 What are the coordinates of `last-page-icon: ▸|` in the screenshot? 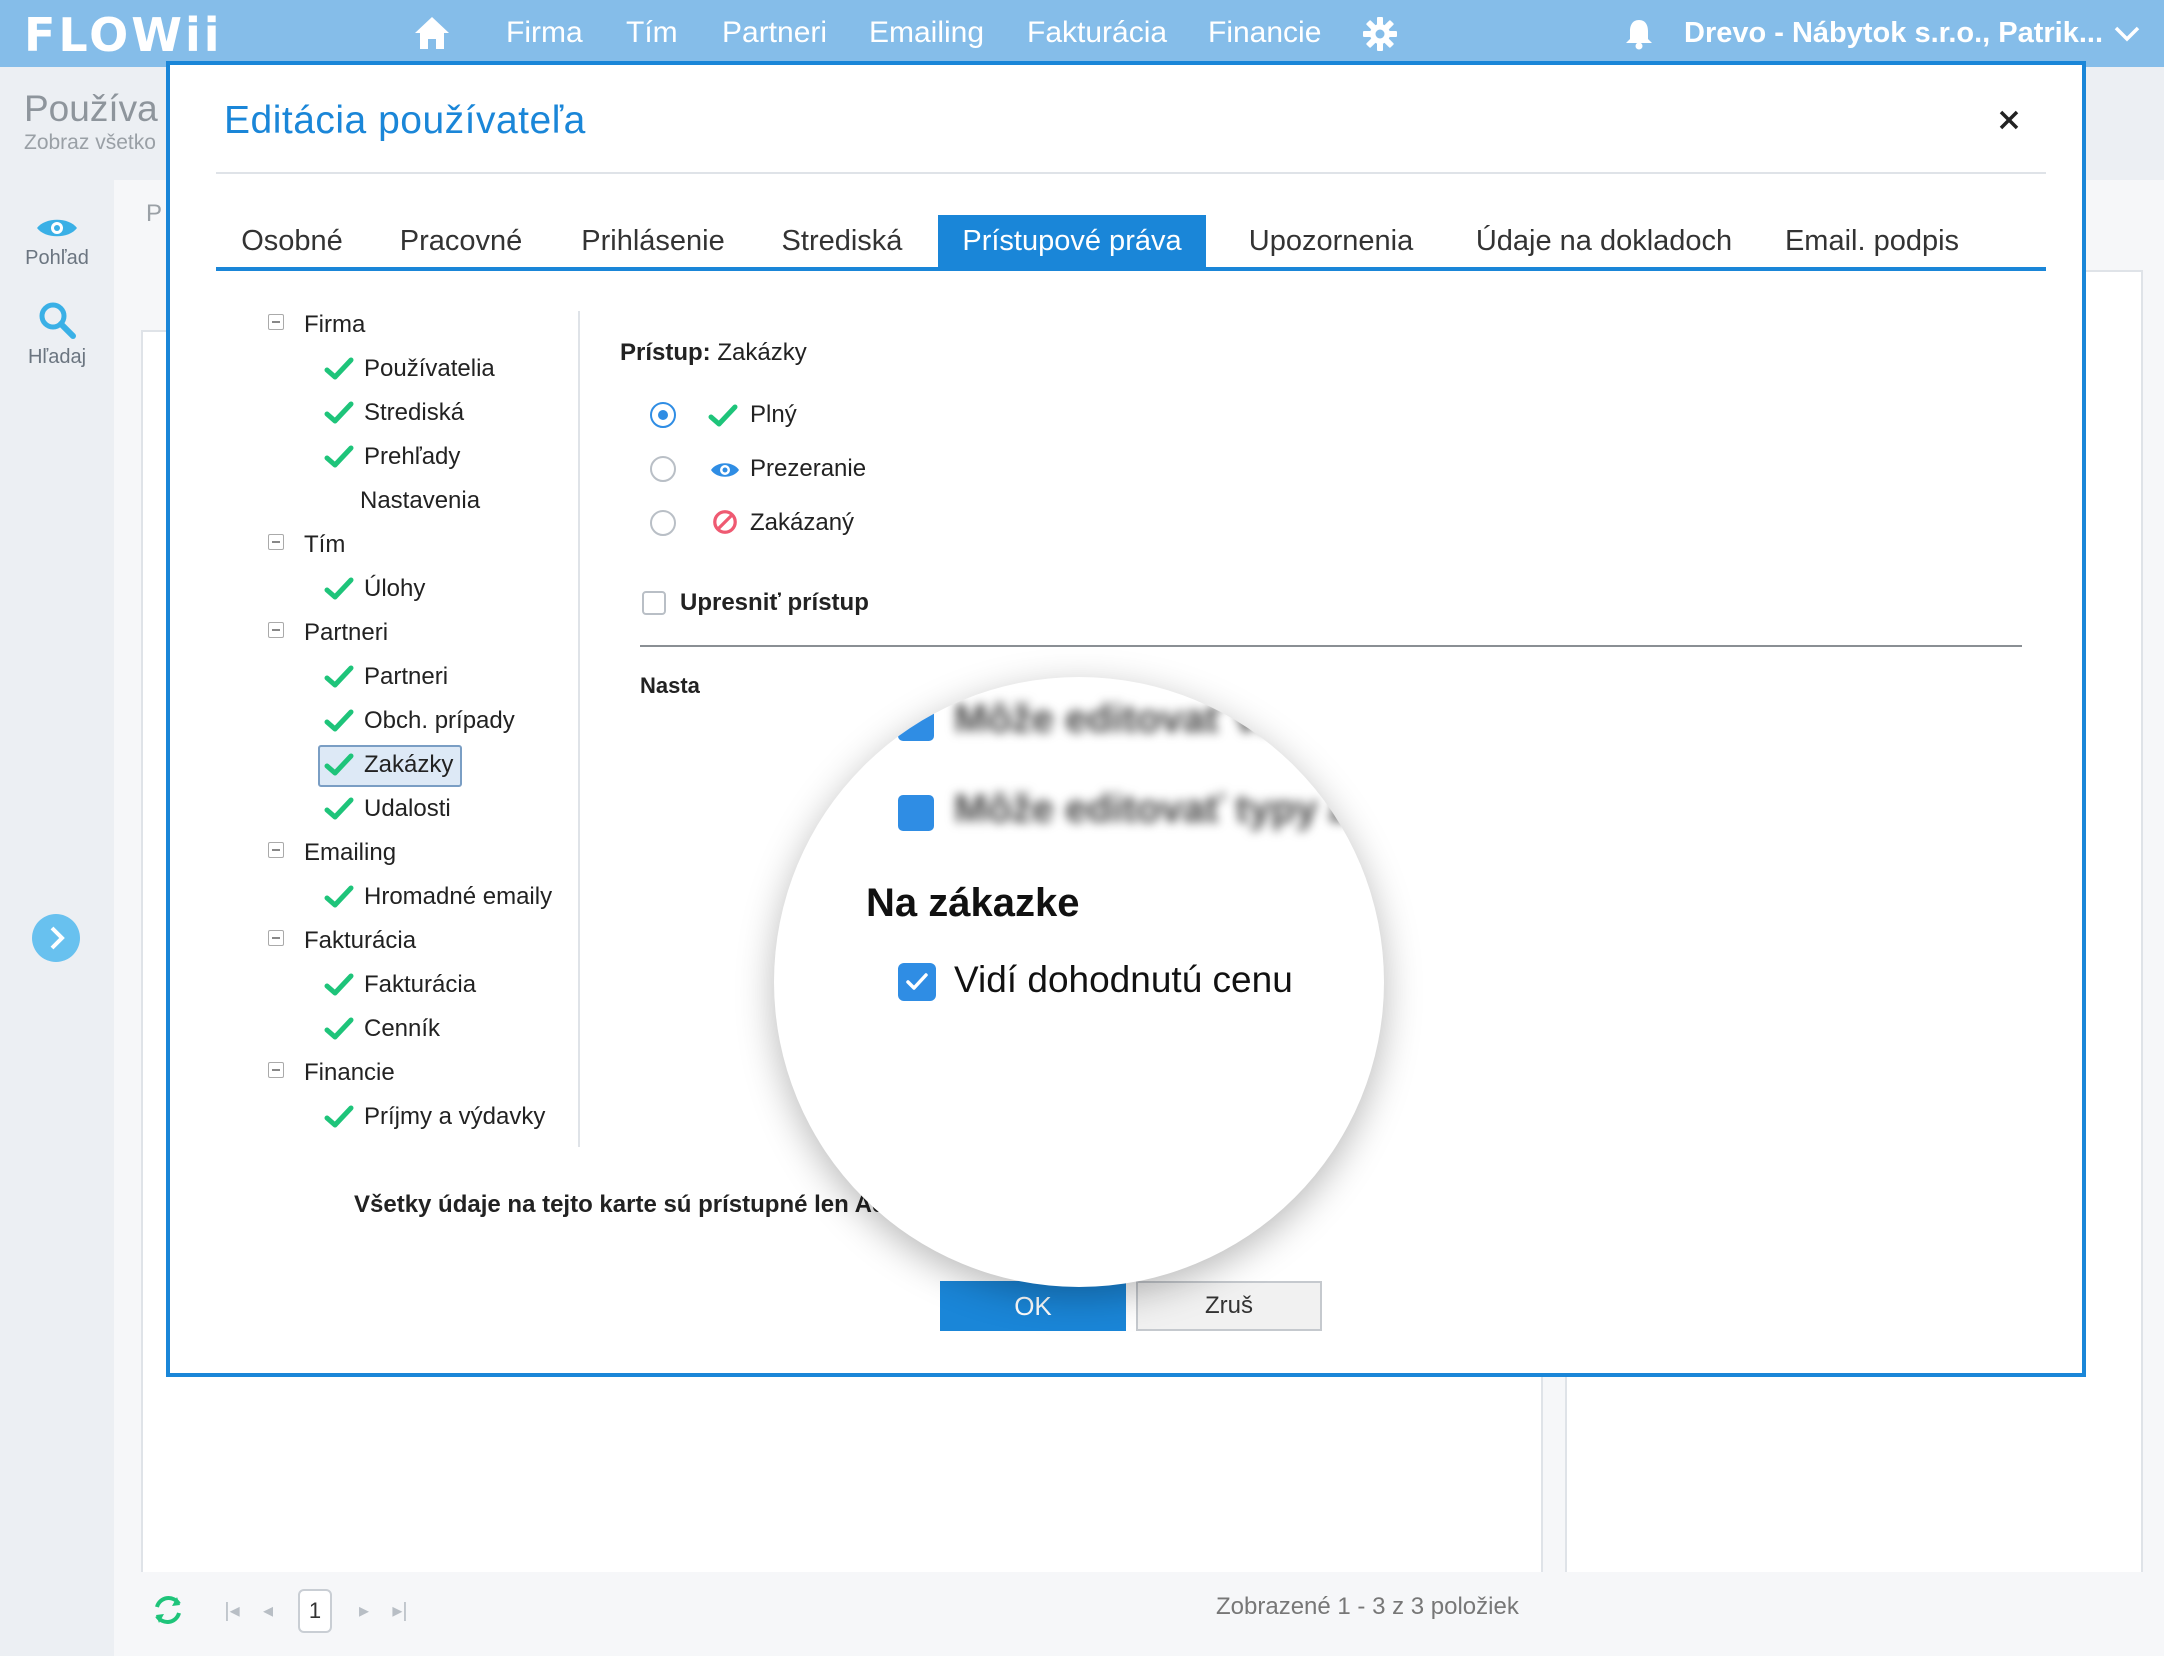 It's located at (400, 1610).